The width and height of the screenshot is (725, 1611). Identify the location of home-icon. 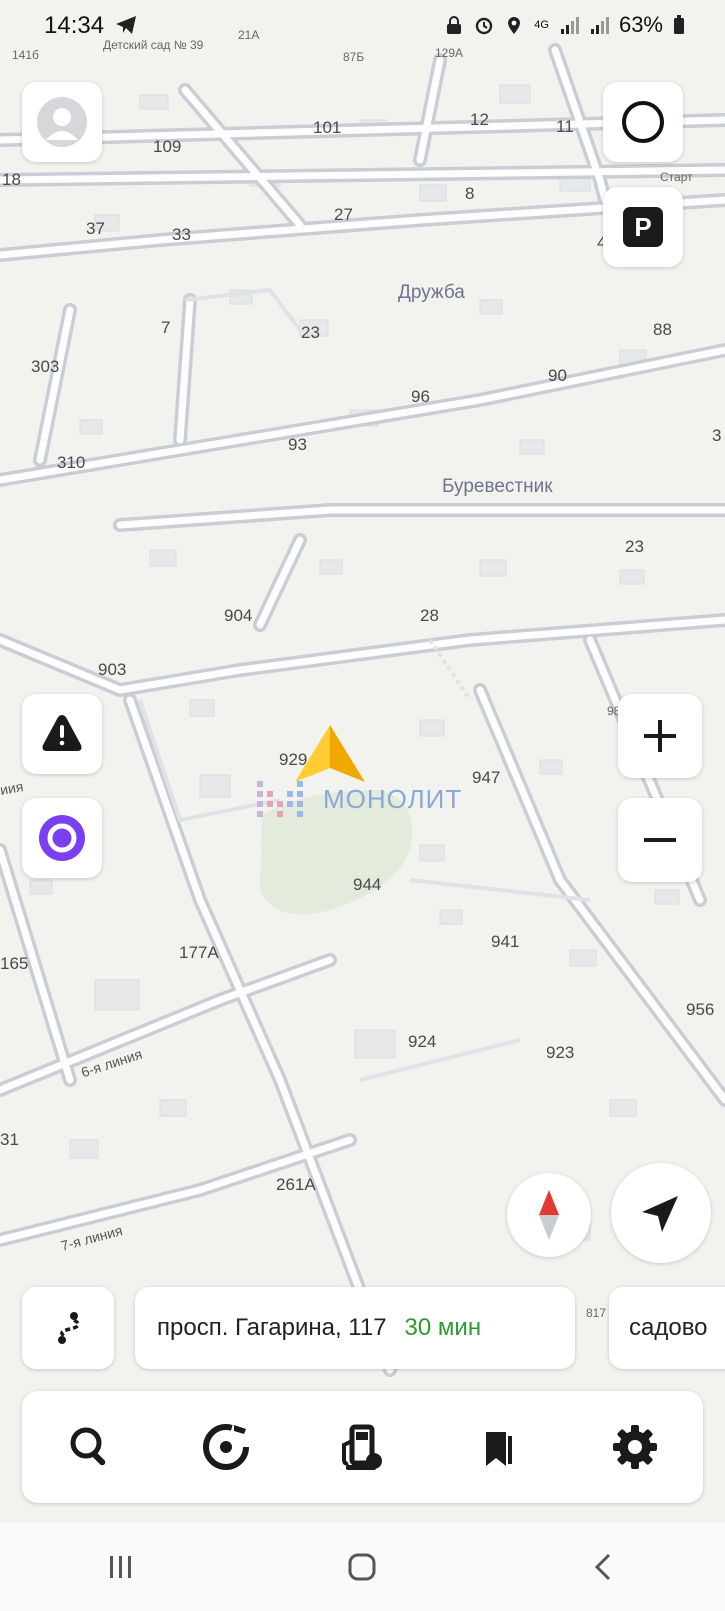
(362, 1567).